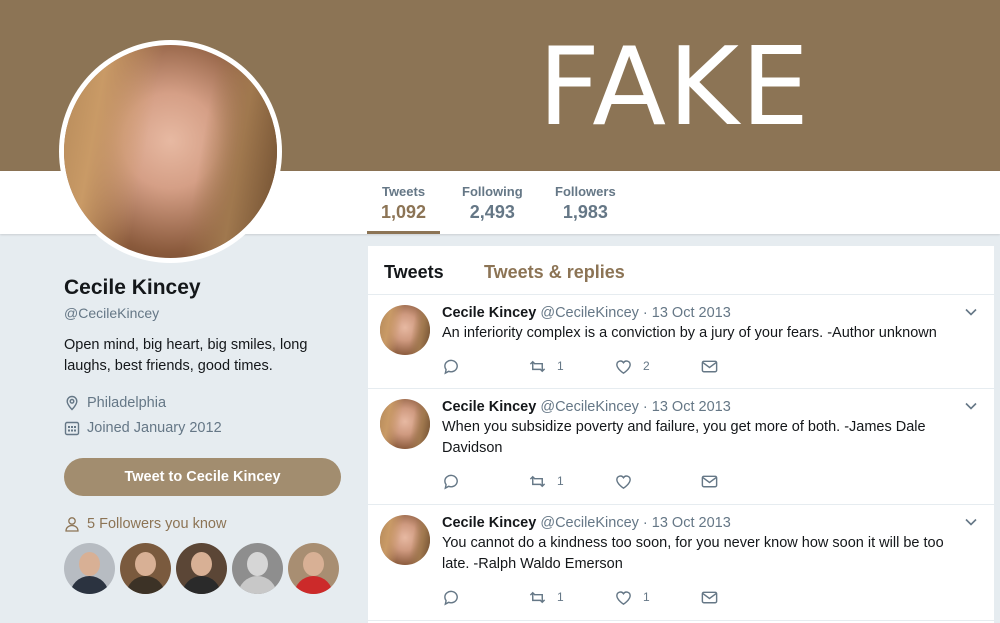  Describe the element at coordinates (657, 597) in the screenshot. I see `like-button: 1` at that location.